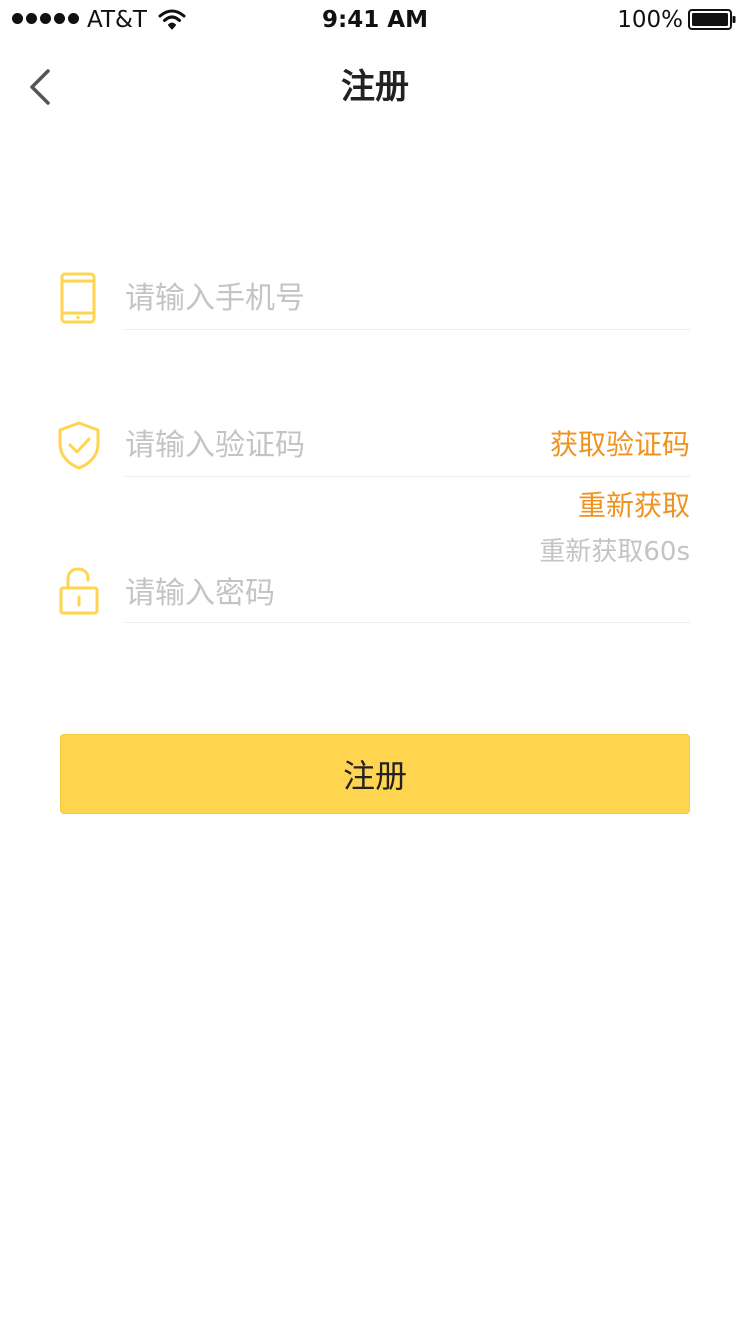  Describe the element at coordinates (79, 445) in the screenshot. I see `shield-check-icon` at that location.